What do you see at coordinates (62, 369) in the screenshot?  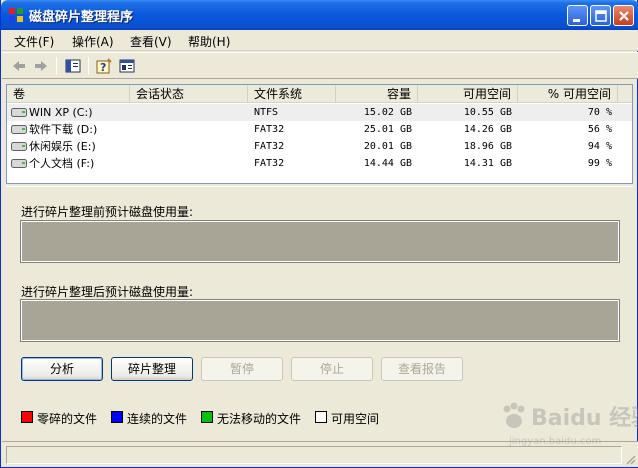 I see `analyze-button: 分析` at bounding box center [62, 369].